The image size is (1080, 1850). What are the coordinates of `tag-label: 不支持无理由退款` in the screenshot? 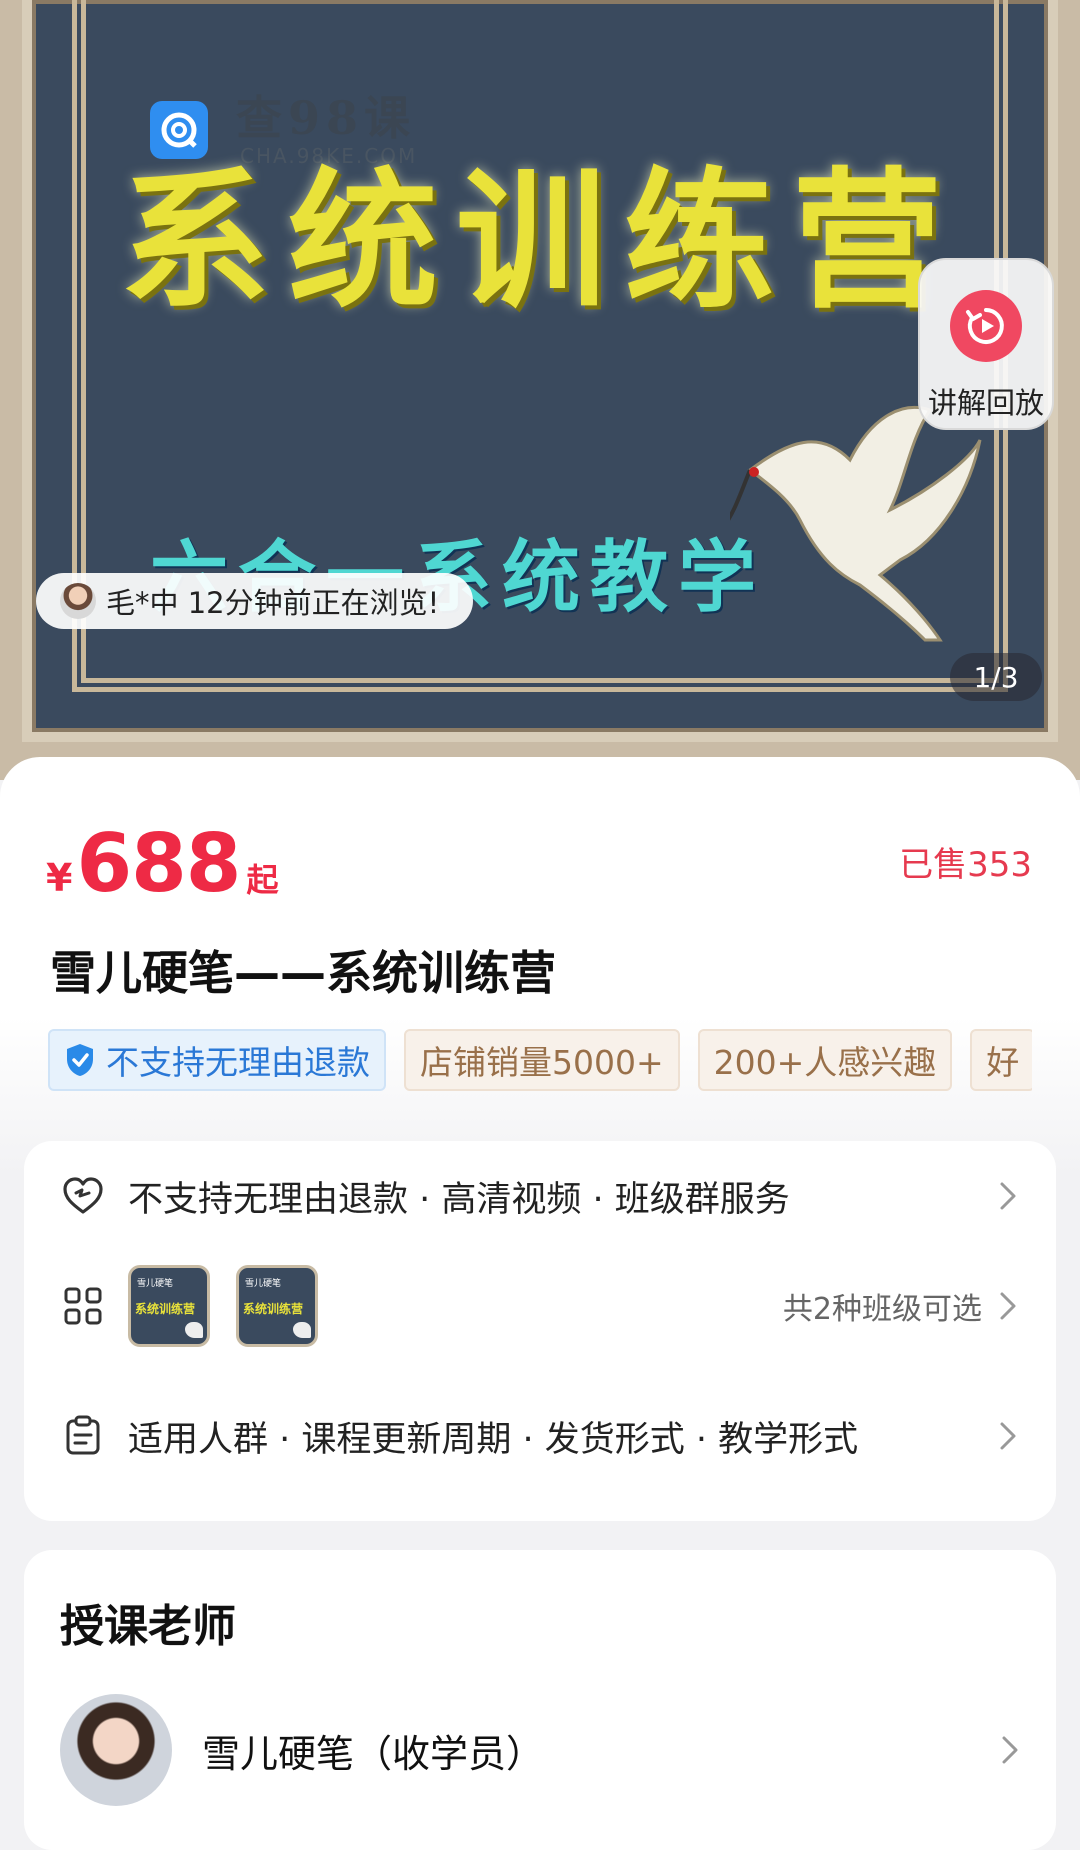 It's located at (238, 1062).